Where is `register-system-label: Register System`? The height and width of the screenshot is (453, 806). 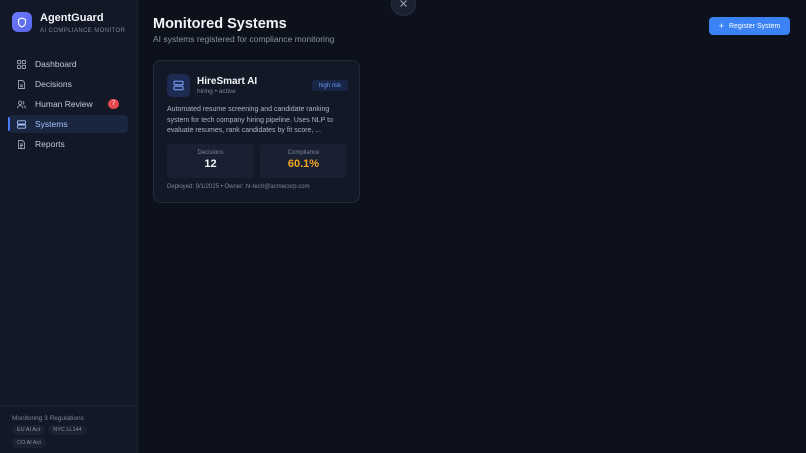
register-system-label: Register System is located at coordinates (754, 26).